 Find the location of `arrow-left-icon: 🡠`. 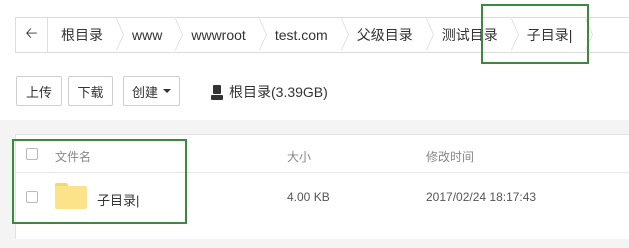

arrow-left-icon: 🡠 is located at coordinates (31, 33).